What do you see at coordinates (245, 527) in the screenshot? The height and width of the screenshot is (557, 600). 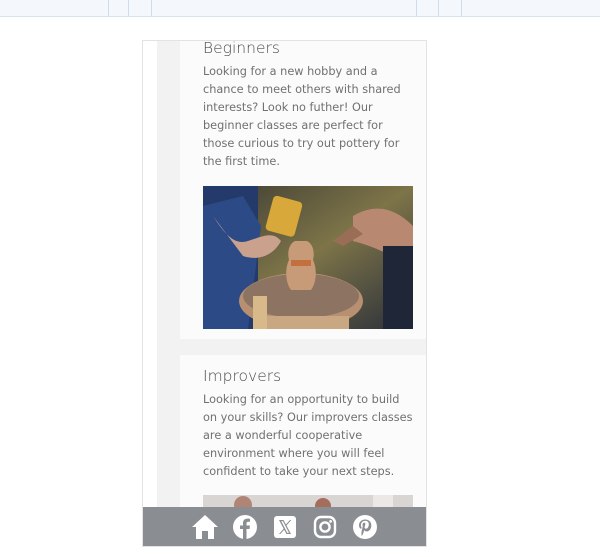 I see `facebook-icon` at bounding box center [245, 527].